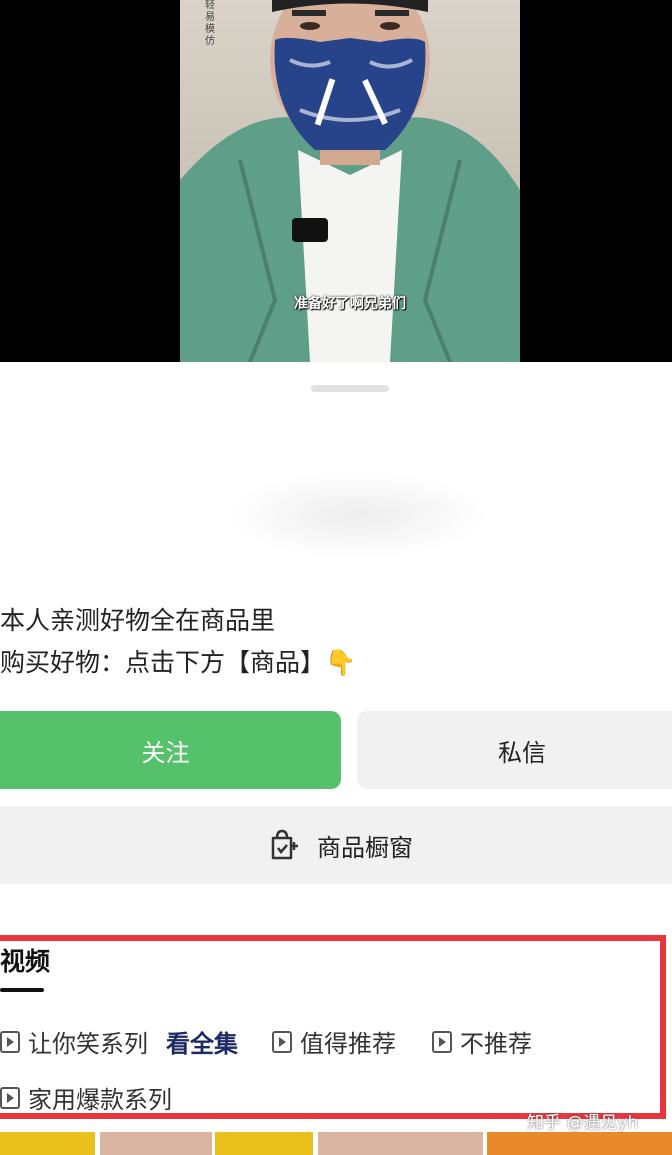 Image resolution: width=672 pixels, height=1155 pixels. Describe the element at coordinates (583, 1123) in the screenshot. I see `zhihu-watermark: 知乎 @遇见yh` at that location.